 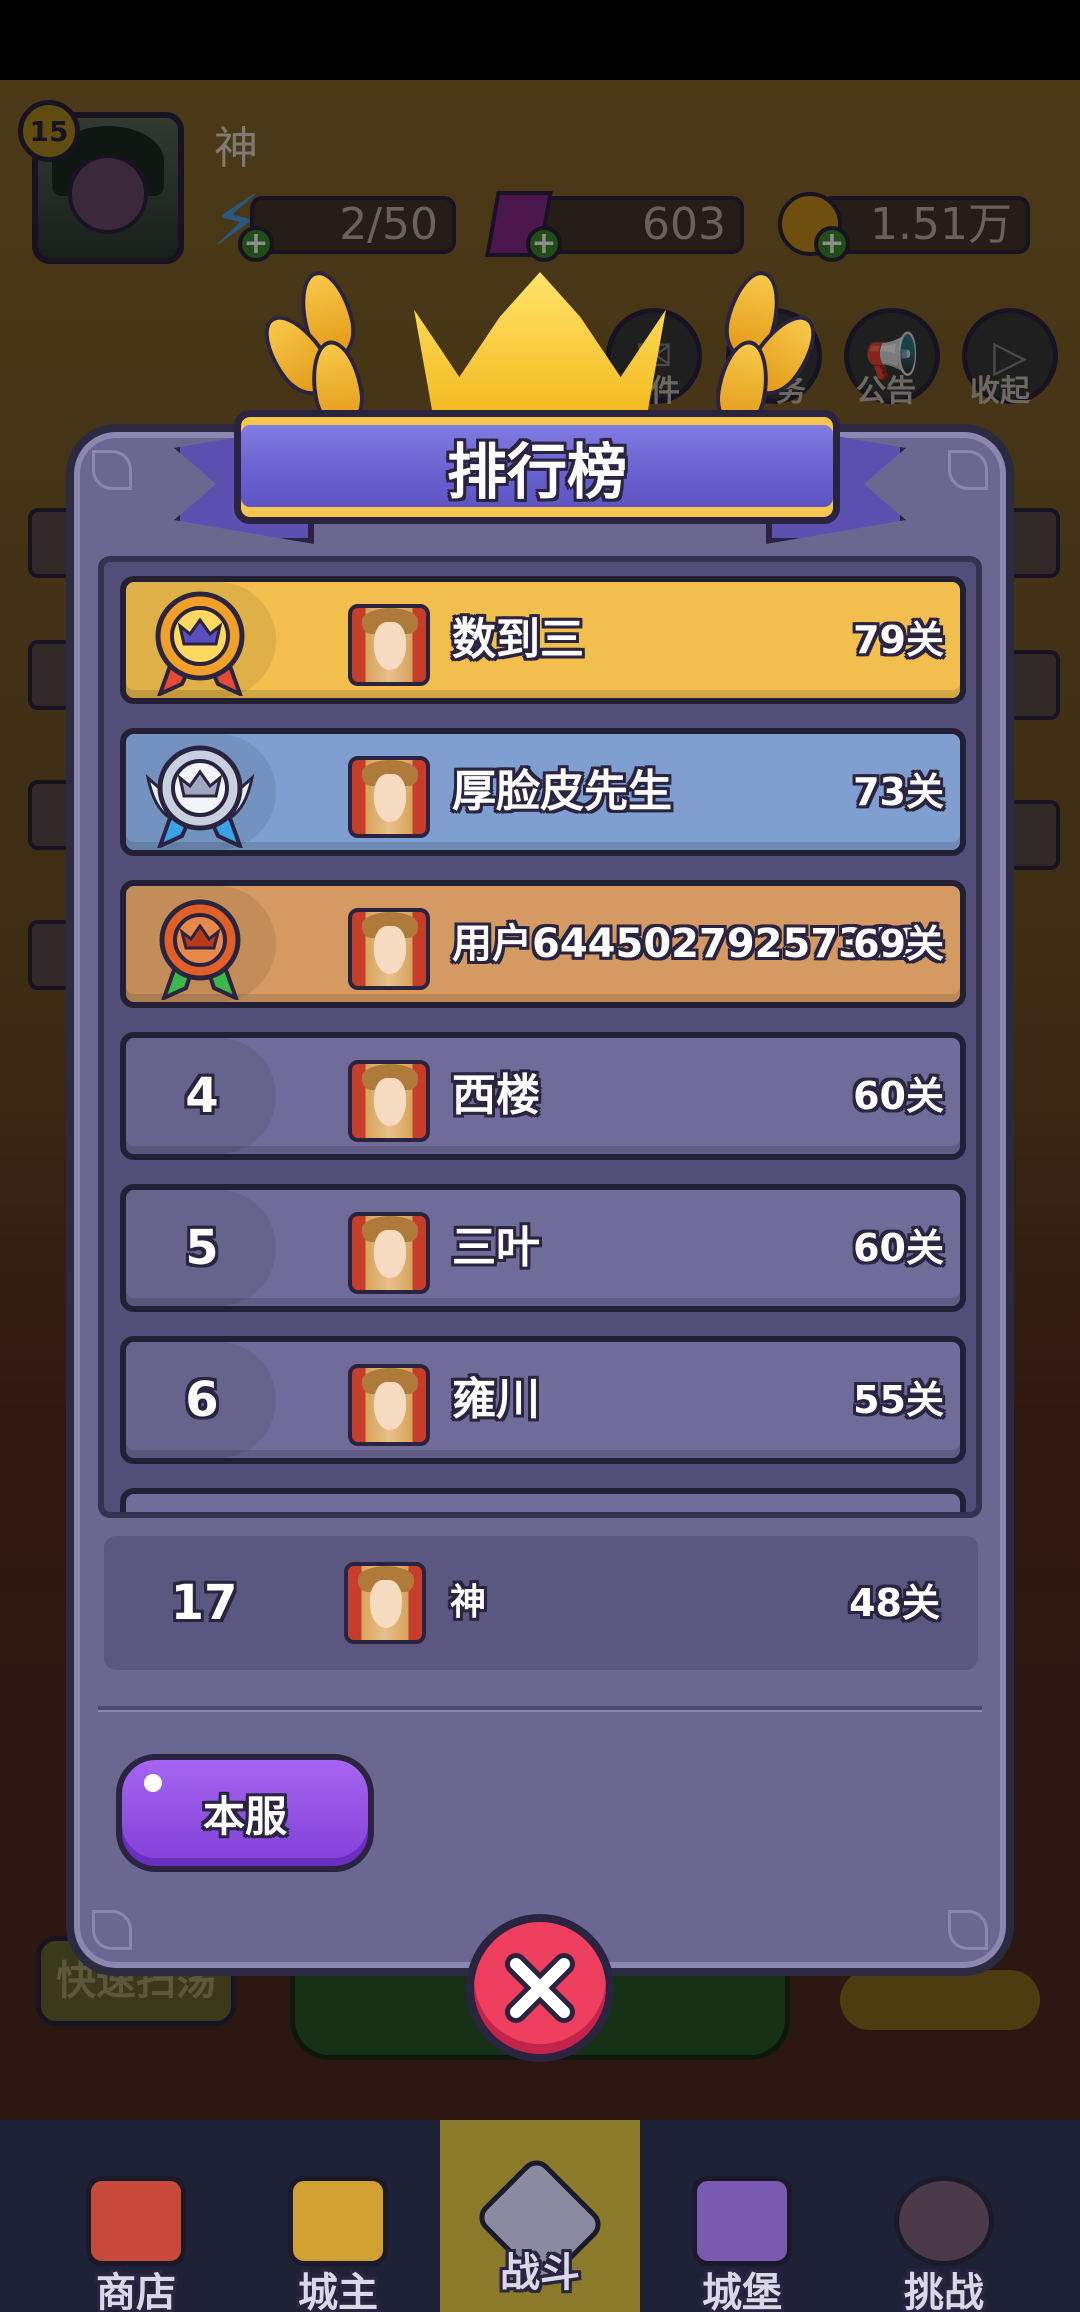 What do you see at coordinates (543, 1500) in the screenshot?
I see `ranking-row-partial` at bounding box center [543, 1500].